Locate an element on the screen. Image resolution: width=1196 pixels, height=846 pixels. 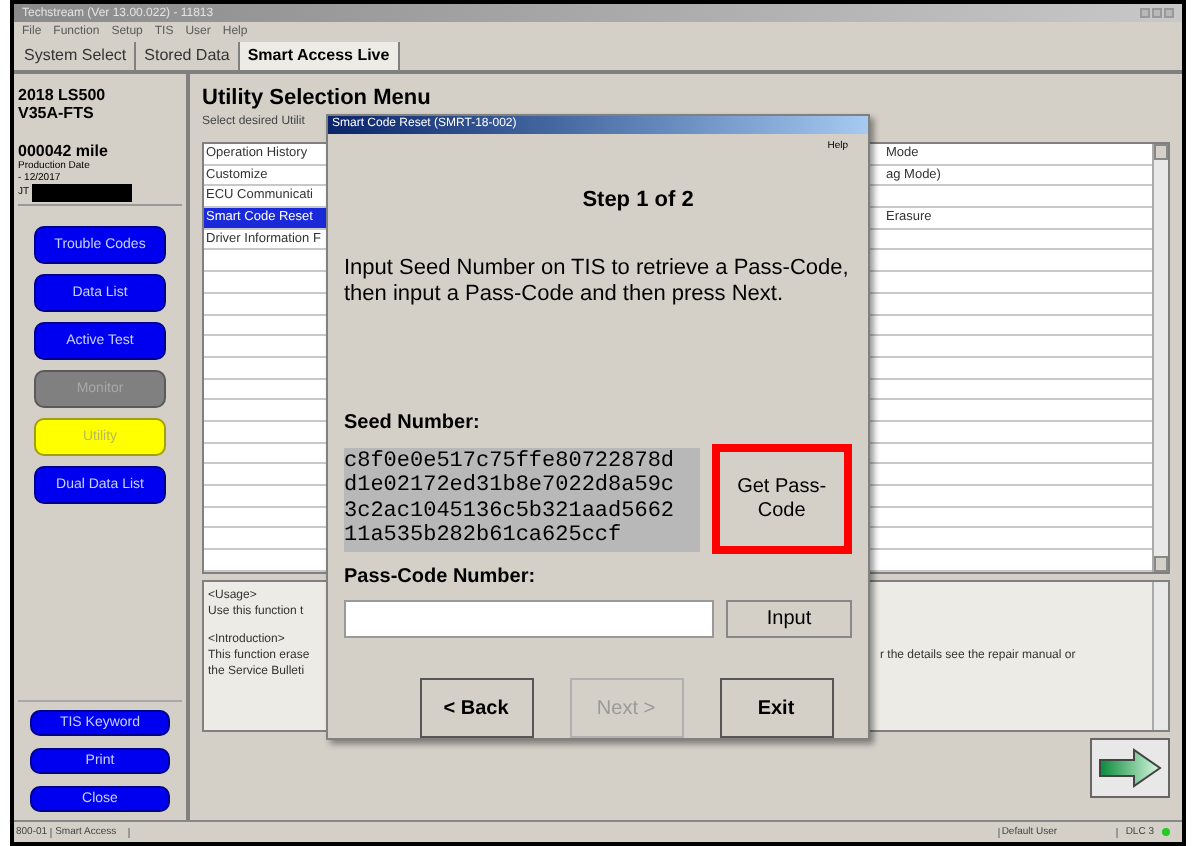
arrow-right-icon is located at coordinates (1130, 768).